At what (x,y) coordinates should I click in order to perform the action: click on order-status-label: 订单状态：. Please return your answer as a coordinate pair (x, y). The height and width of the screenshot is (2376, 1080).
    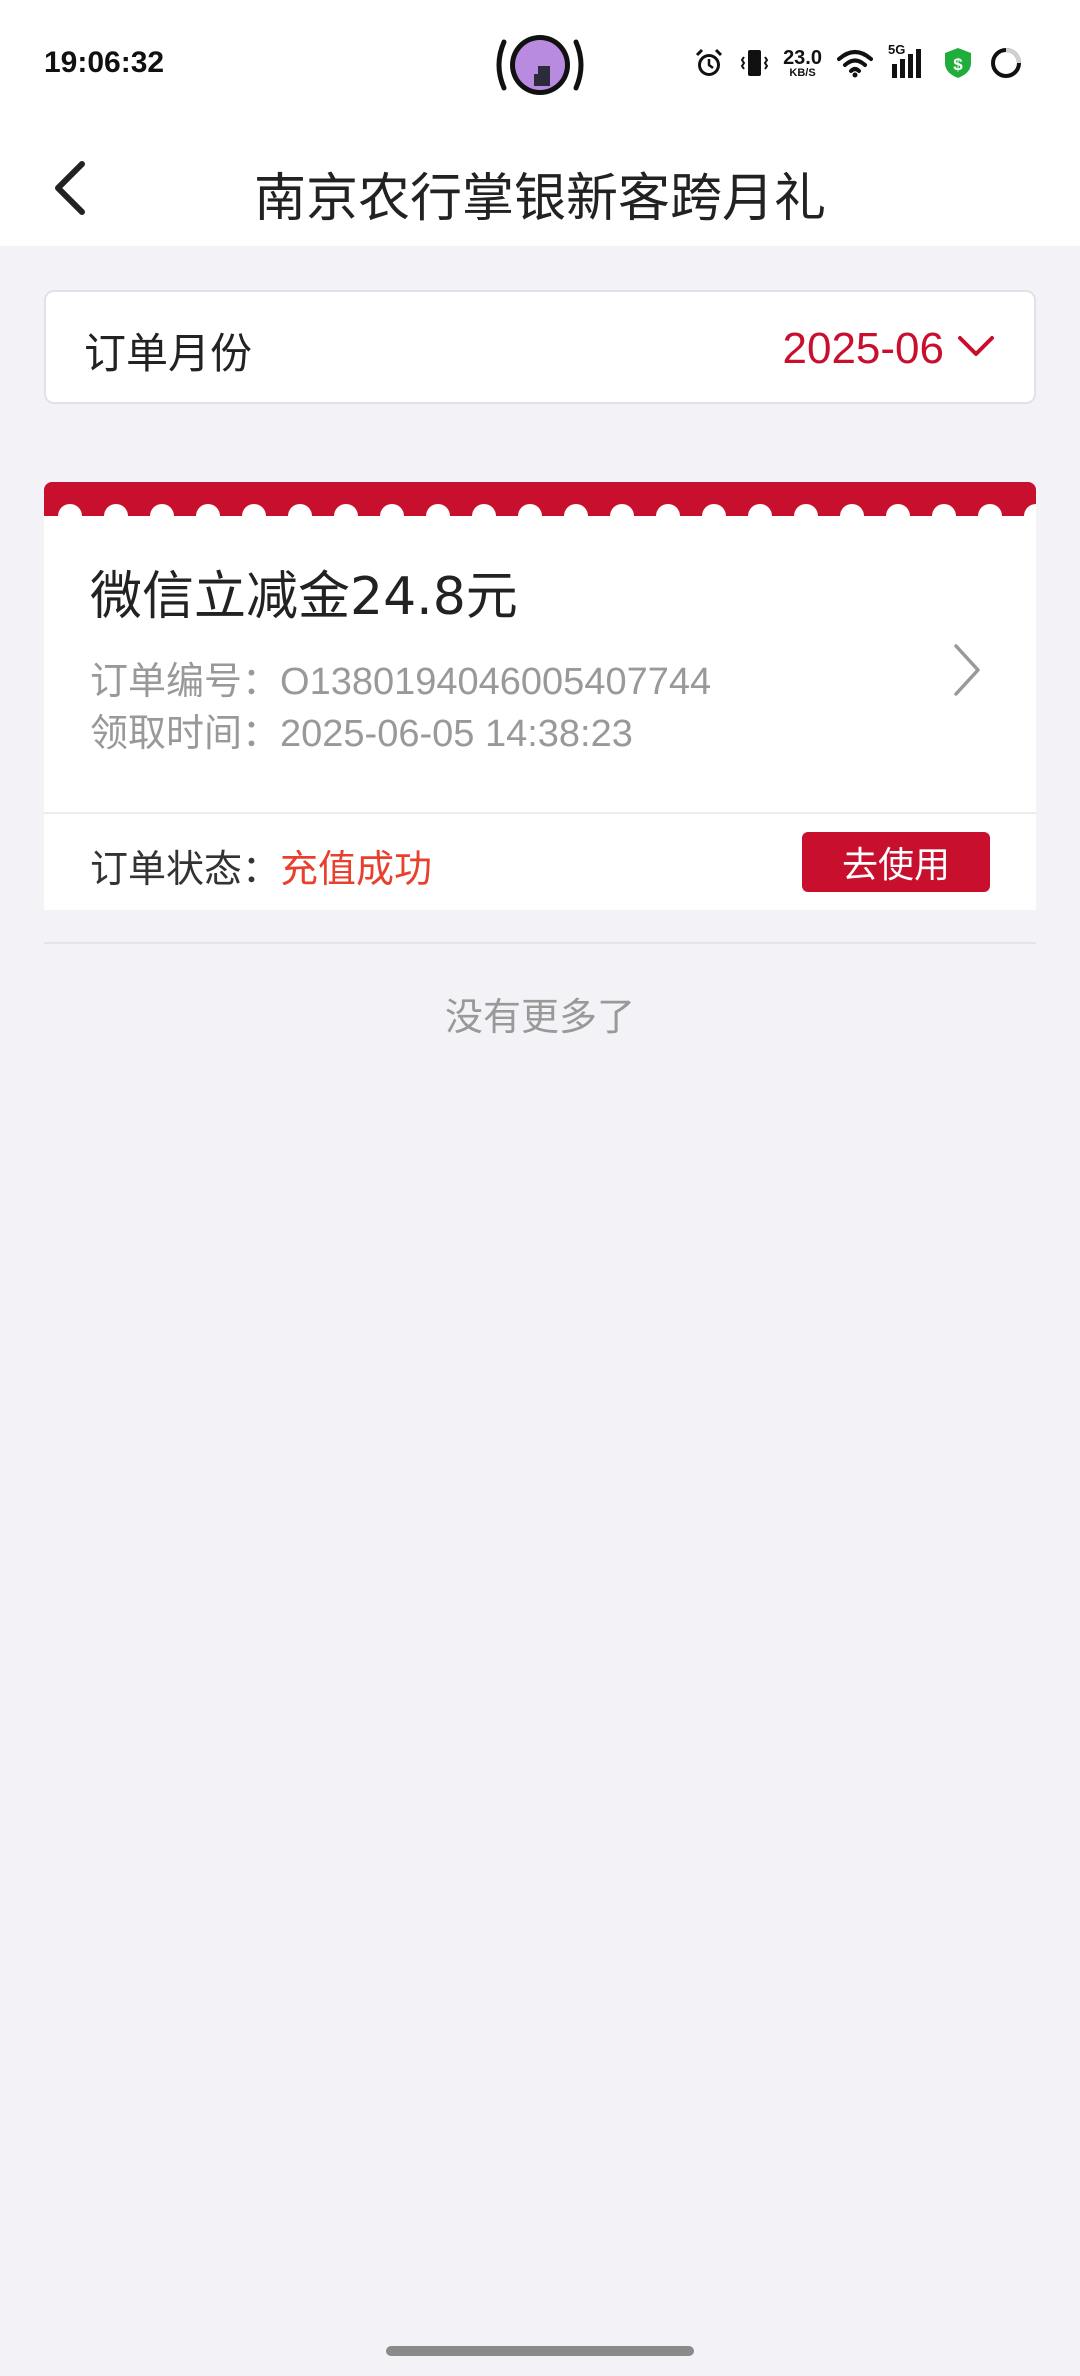
    Looking at the image, I should click on (185, 869).